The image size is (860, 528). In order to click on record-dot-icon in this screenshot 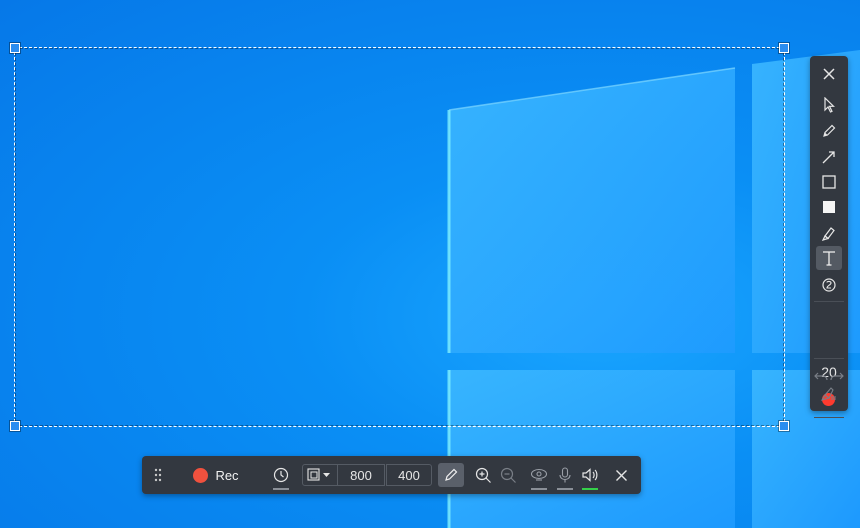, I will do `click(201, 475)`.